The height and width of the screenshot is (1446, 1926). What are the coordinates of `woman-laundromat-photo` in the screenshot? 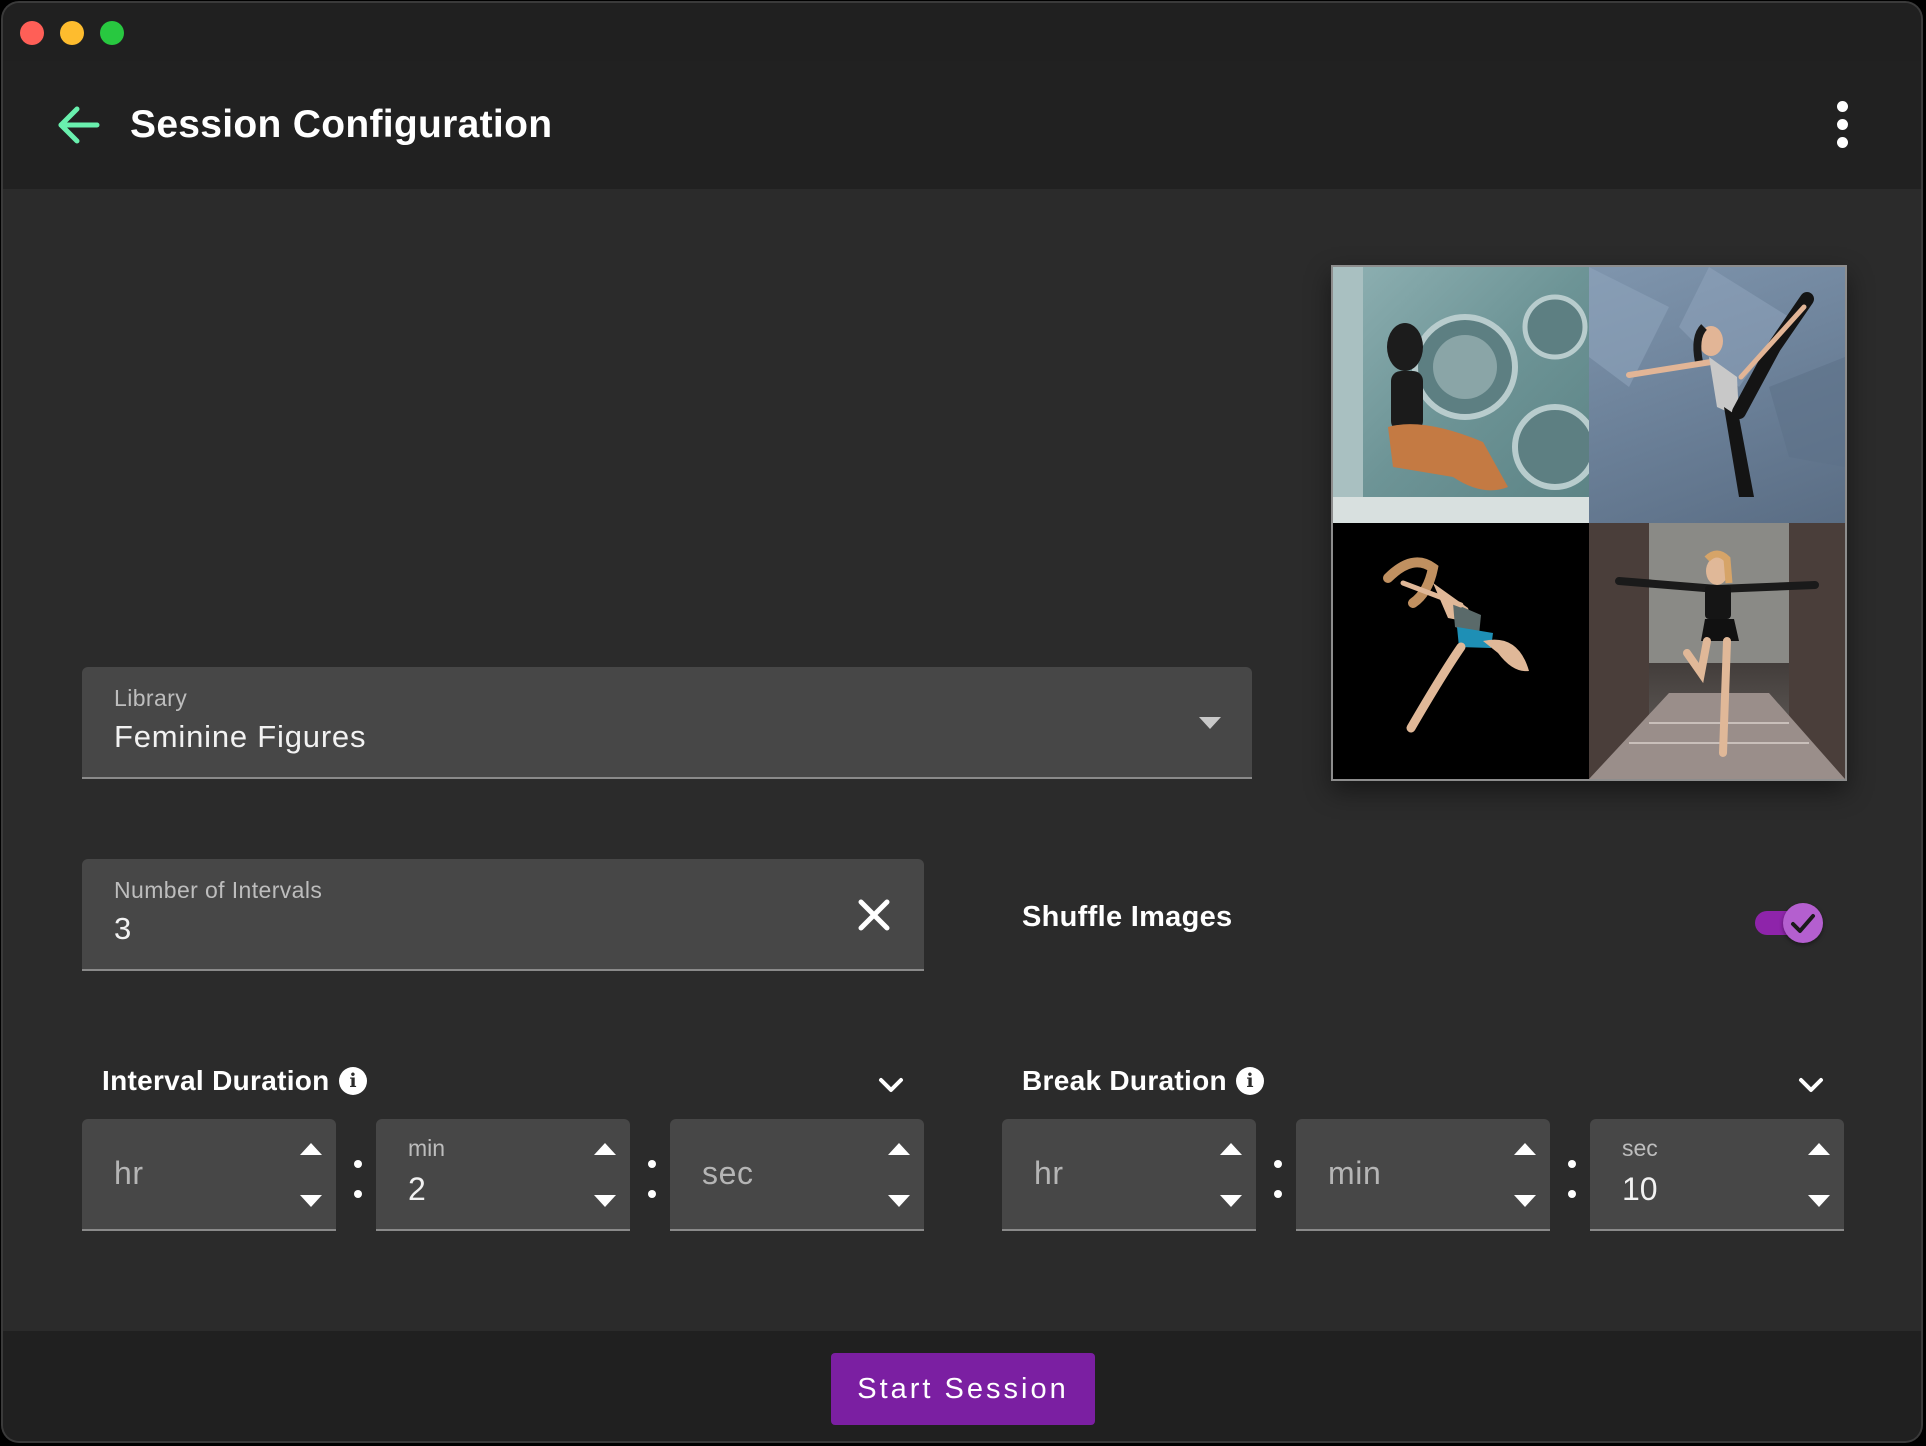 It's located at (1461, 395).